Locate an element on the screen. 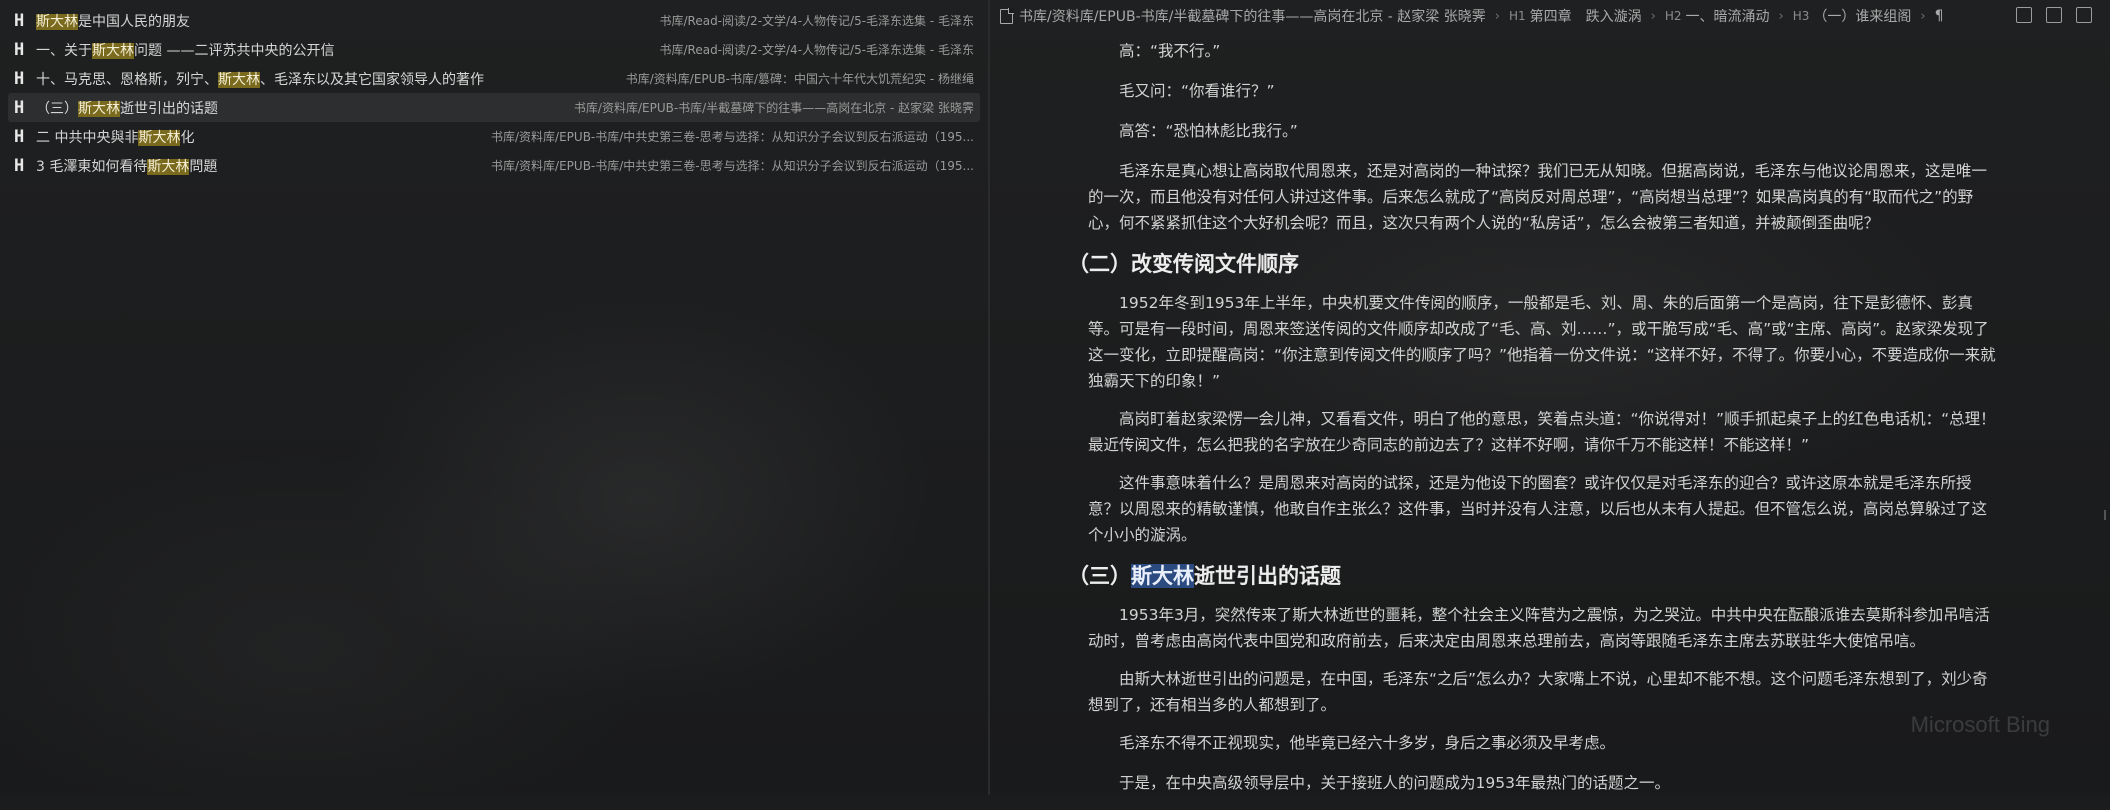 This screenshot has height=810, width=2110. result-title: 3 毛澤東如何看待斯大林問題 is located at coordinates (127, 166).